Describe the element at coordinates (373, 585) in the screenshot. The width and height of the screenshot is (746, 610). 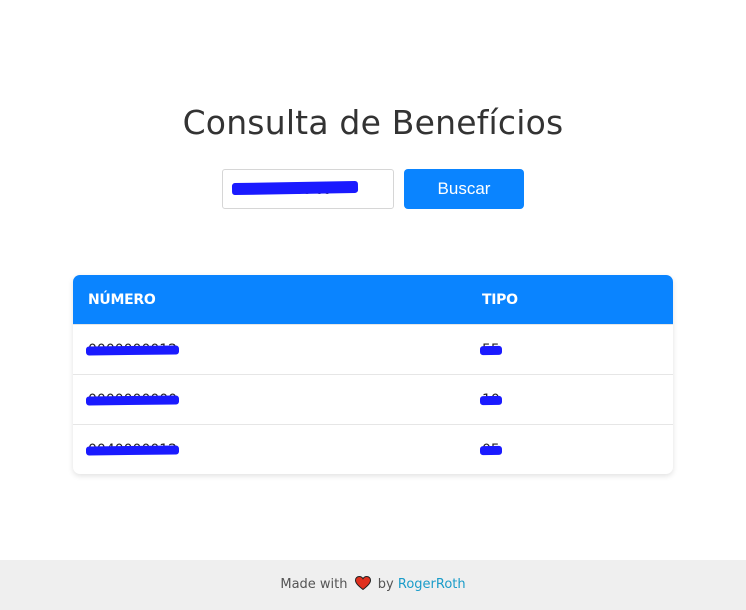
I see `footer: Made with by RogerRoth` at that location.